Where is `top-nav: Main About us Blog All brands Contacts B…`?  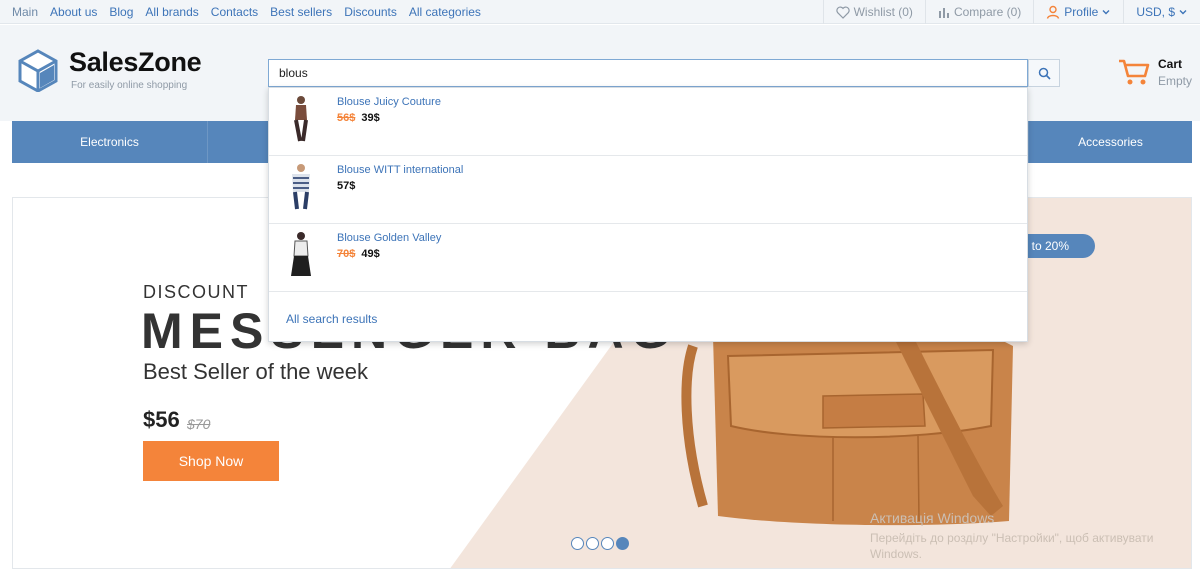 top-nav: Main About us Blog All brands Contacts B… is located at coordinates (240, 12).